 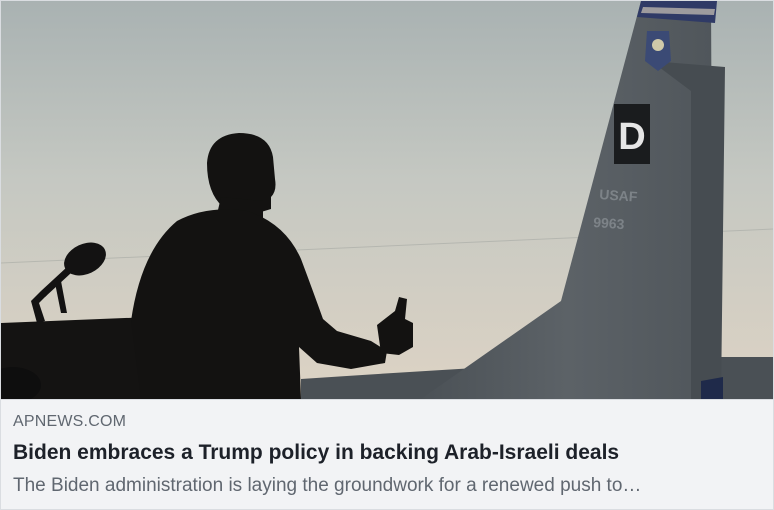 I want to click on tail-marking-2: 9963, so click(x=609, y=223).